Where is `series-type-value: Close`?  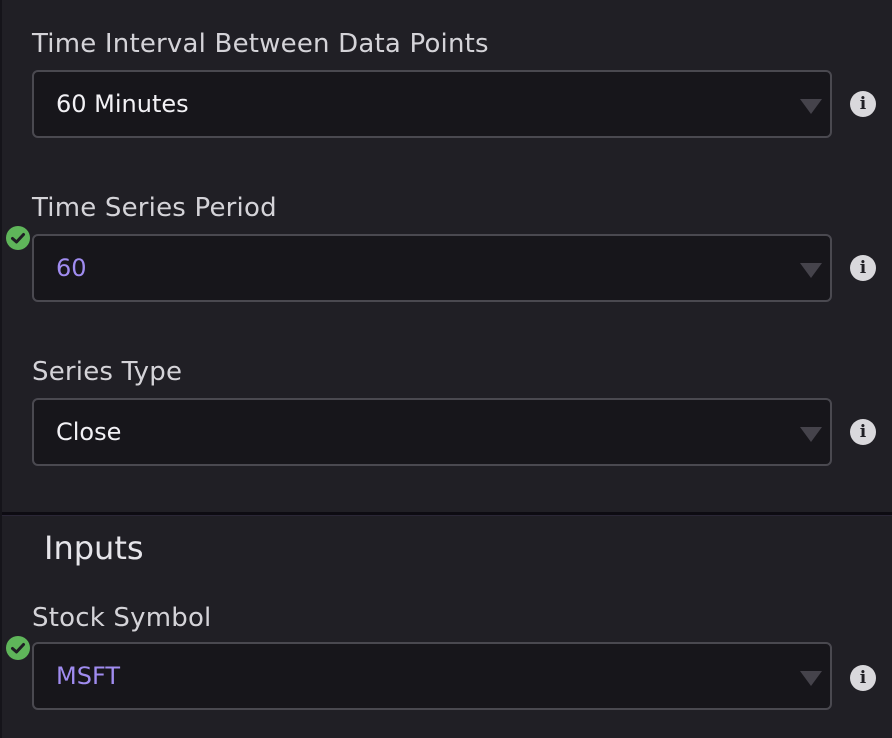 series-type-value: Close is located at coordinates (89, 432).